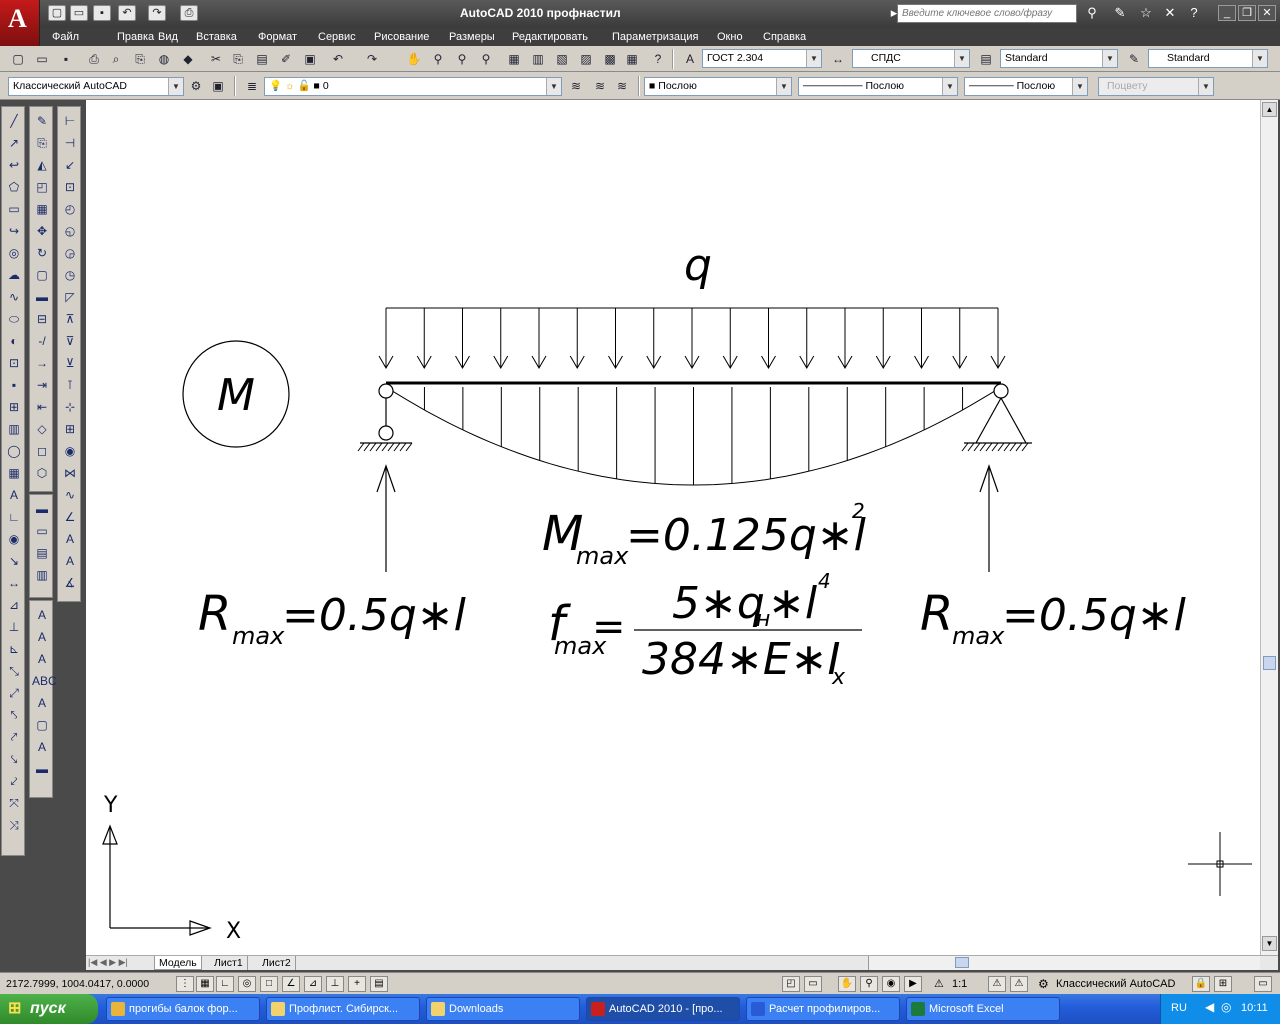  Describe the element at coordinates (576, 86) in the screenshot. I see `make-current-layer-icon: ≋` at that location.